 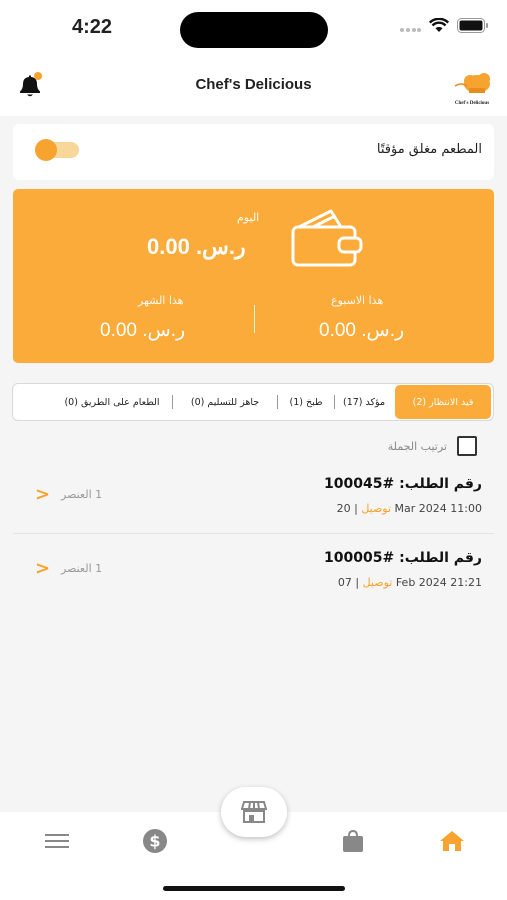 I want to click on tab-ready: جاهز للتسليم (0), so click(x=225, y=402).